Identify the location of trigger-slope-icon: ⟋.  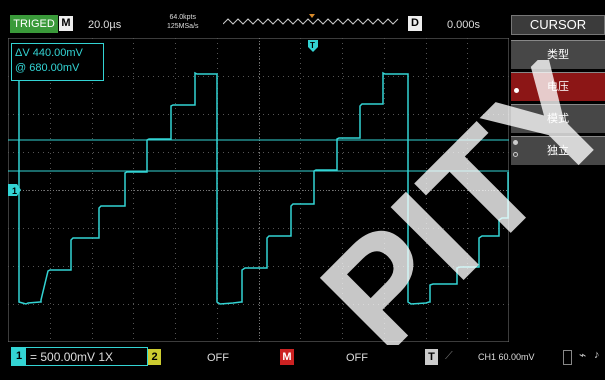
(449, 356).